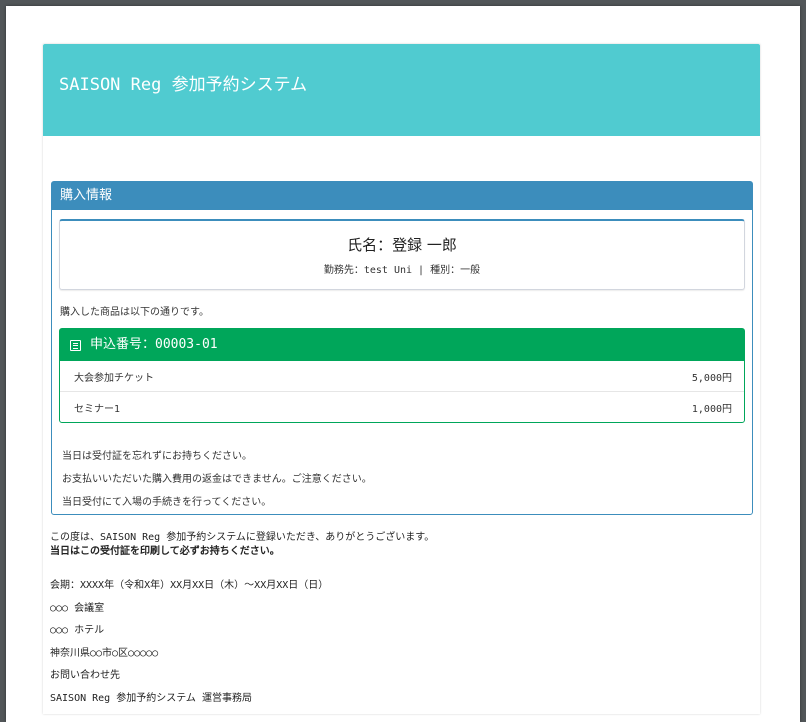 The height and width of the screenshot is (722, 806). I want to click on venue-line: ○○○ ホテル, so click(77, 630).